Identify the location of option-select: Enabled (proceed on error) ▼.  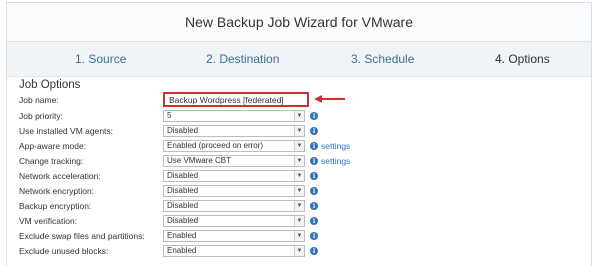
(234, 146).